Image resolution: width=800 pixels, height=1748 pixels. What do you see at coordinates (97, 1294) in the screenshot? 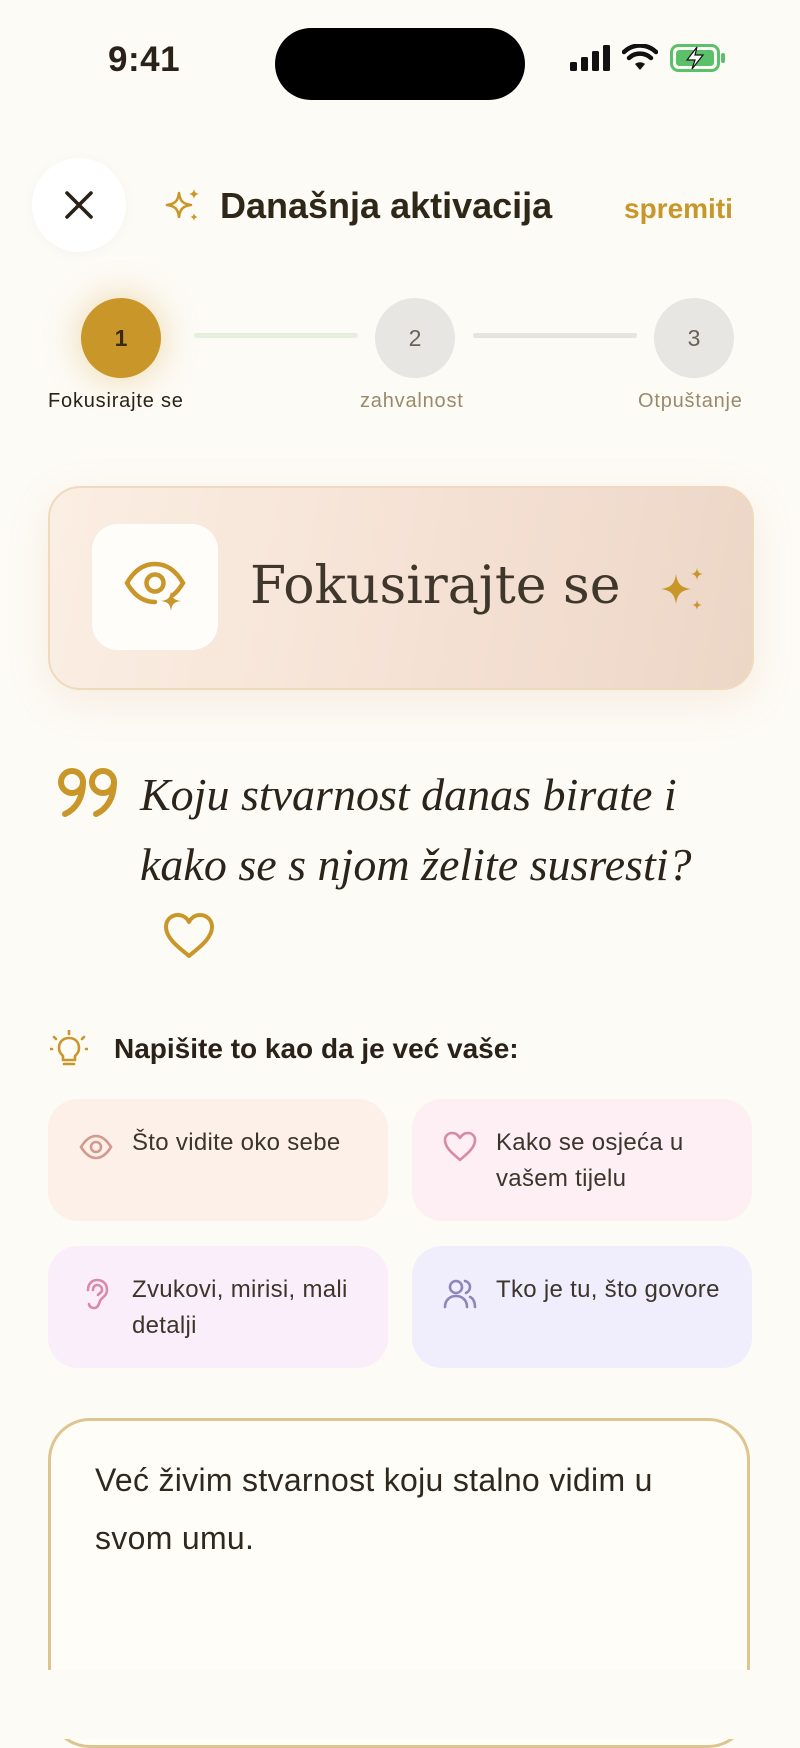
I see `ear-icon` at bounding box center [97, 1294].